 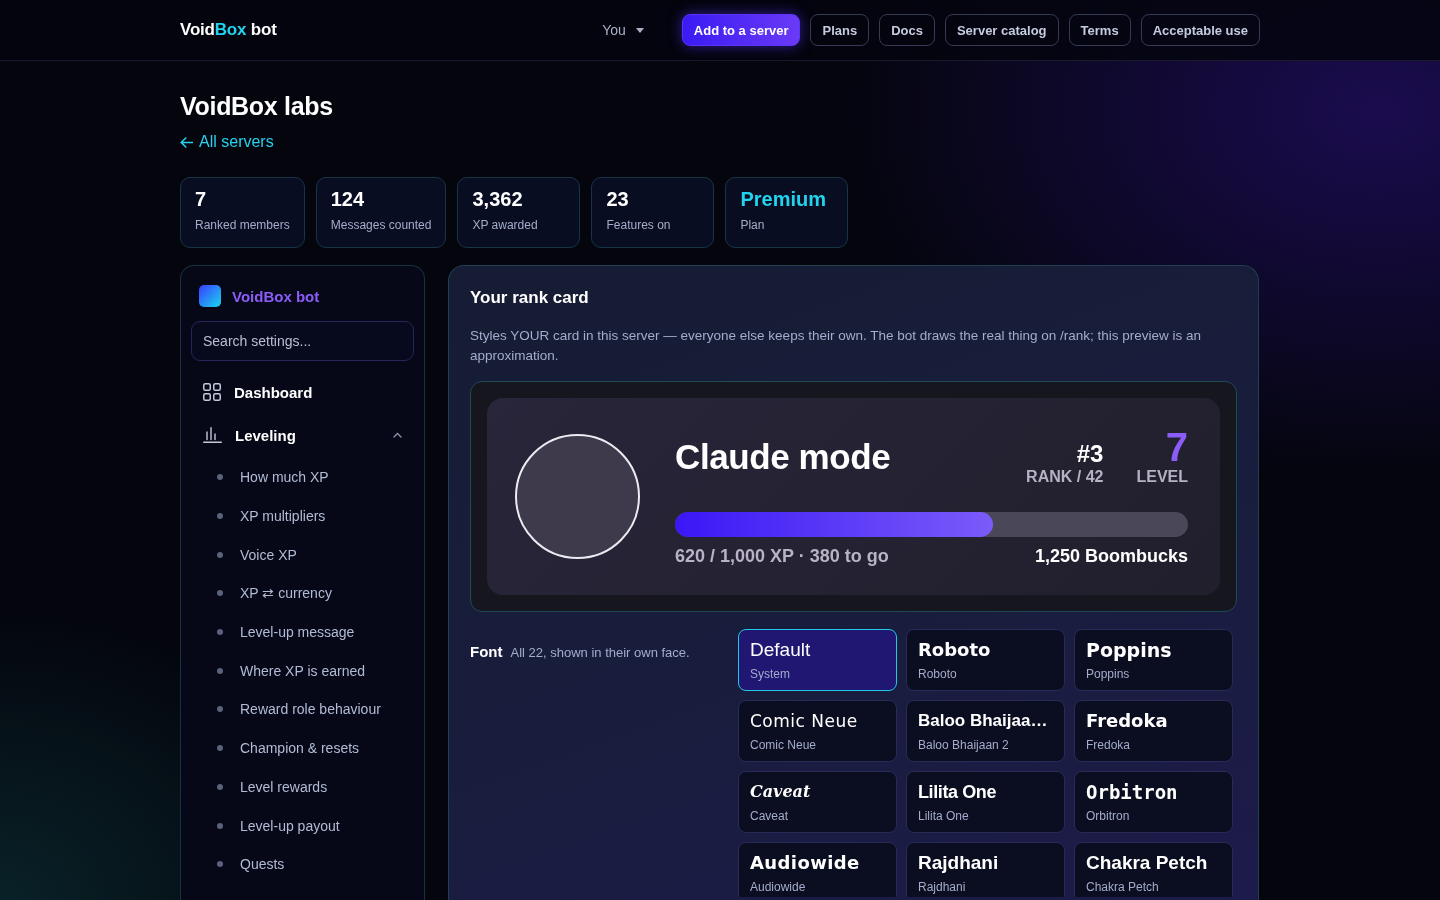 What do you see at coordinates (985, 869) in the screenshot?
I see `font-option: Rajdhani Rajdhani` at bounding box center [985, 869].